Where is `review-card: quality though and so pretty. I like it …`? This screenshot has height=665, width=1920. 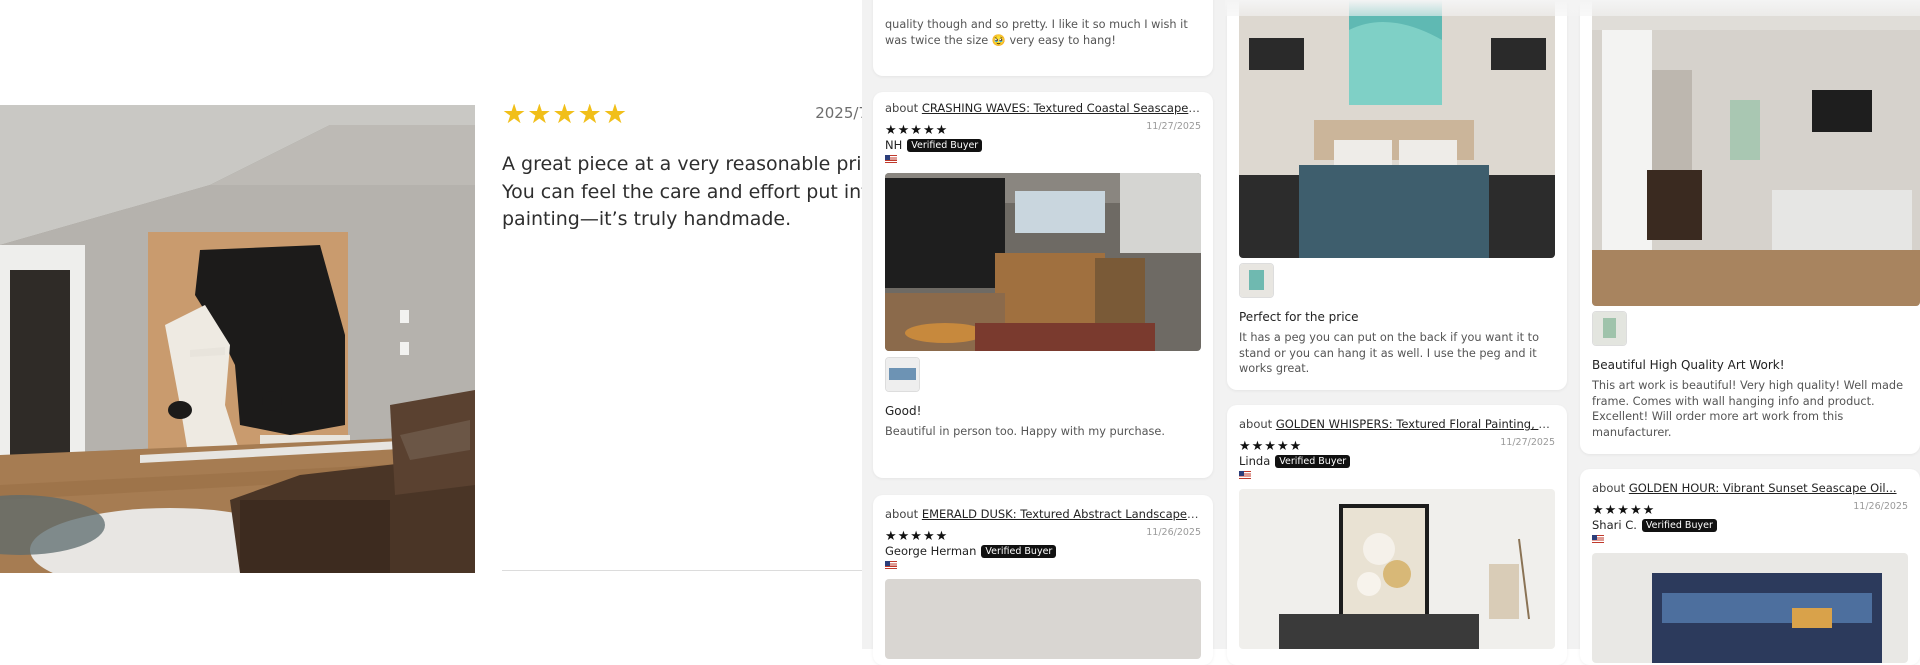 review-card: quality though and so pretty. I like it … is located at coordinates (1043, 38).